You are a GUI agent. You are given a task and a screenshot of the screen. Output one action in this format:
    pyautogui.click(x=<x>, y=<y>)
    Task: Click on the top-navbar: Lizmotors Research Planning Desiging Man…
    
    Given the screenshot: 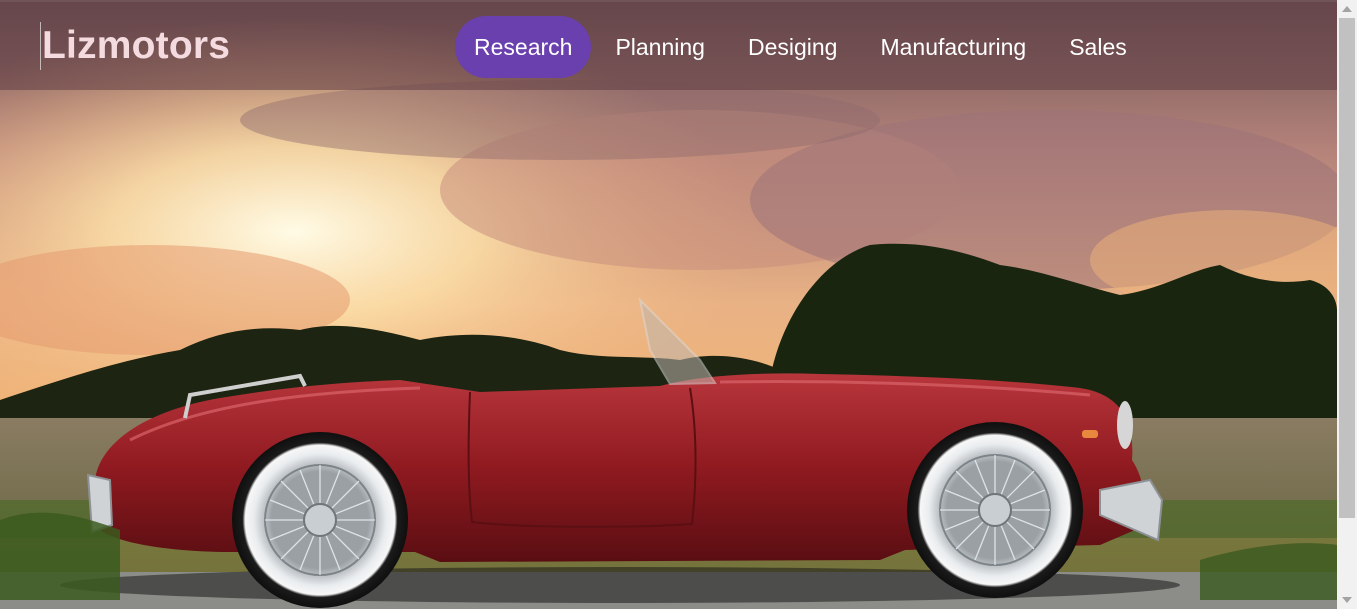 What is the action you would take?
    pyautogui.click(x=668, y=46)
    